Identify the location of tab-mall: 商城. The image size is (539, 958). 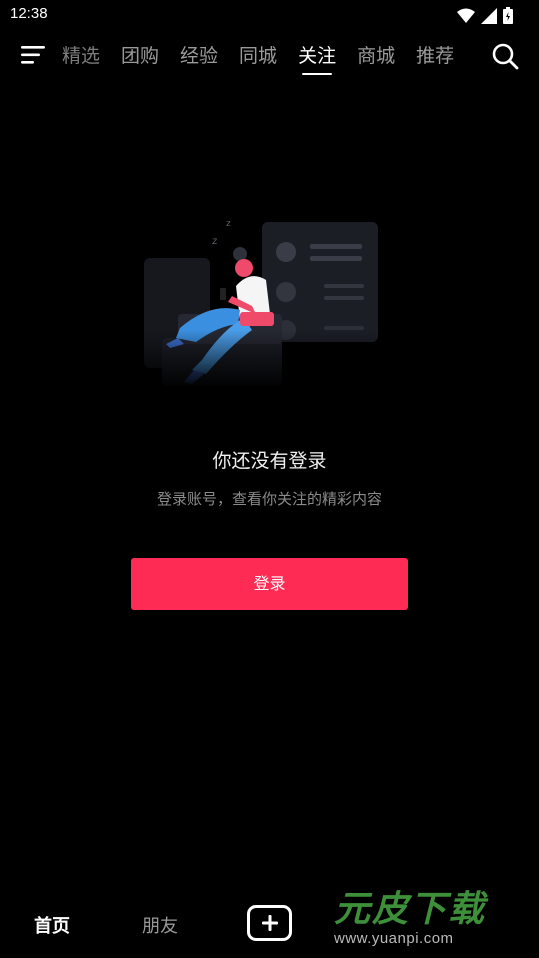
(376, 56).